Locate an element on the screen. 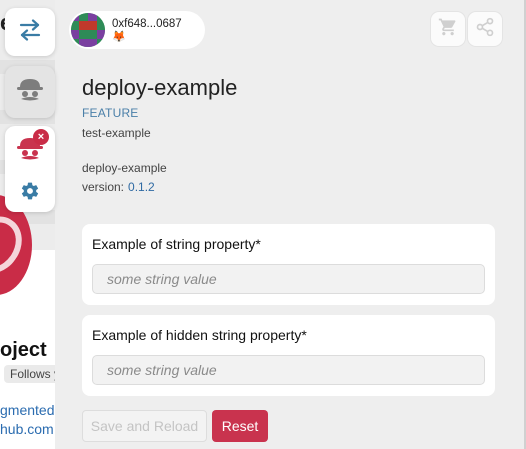 The width and height of the screenshot is (526, 449). share-icon is located at coordinates (485, 29).